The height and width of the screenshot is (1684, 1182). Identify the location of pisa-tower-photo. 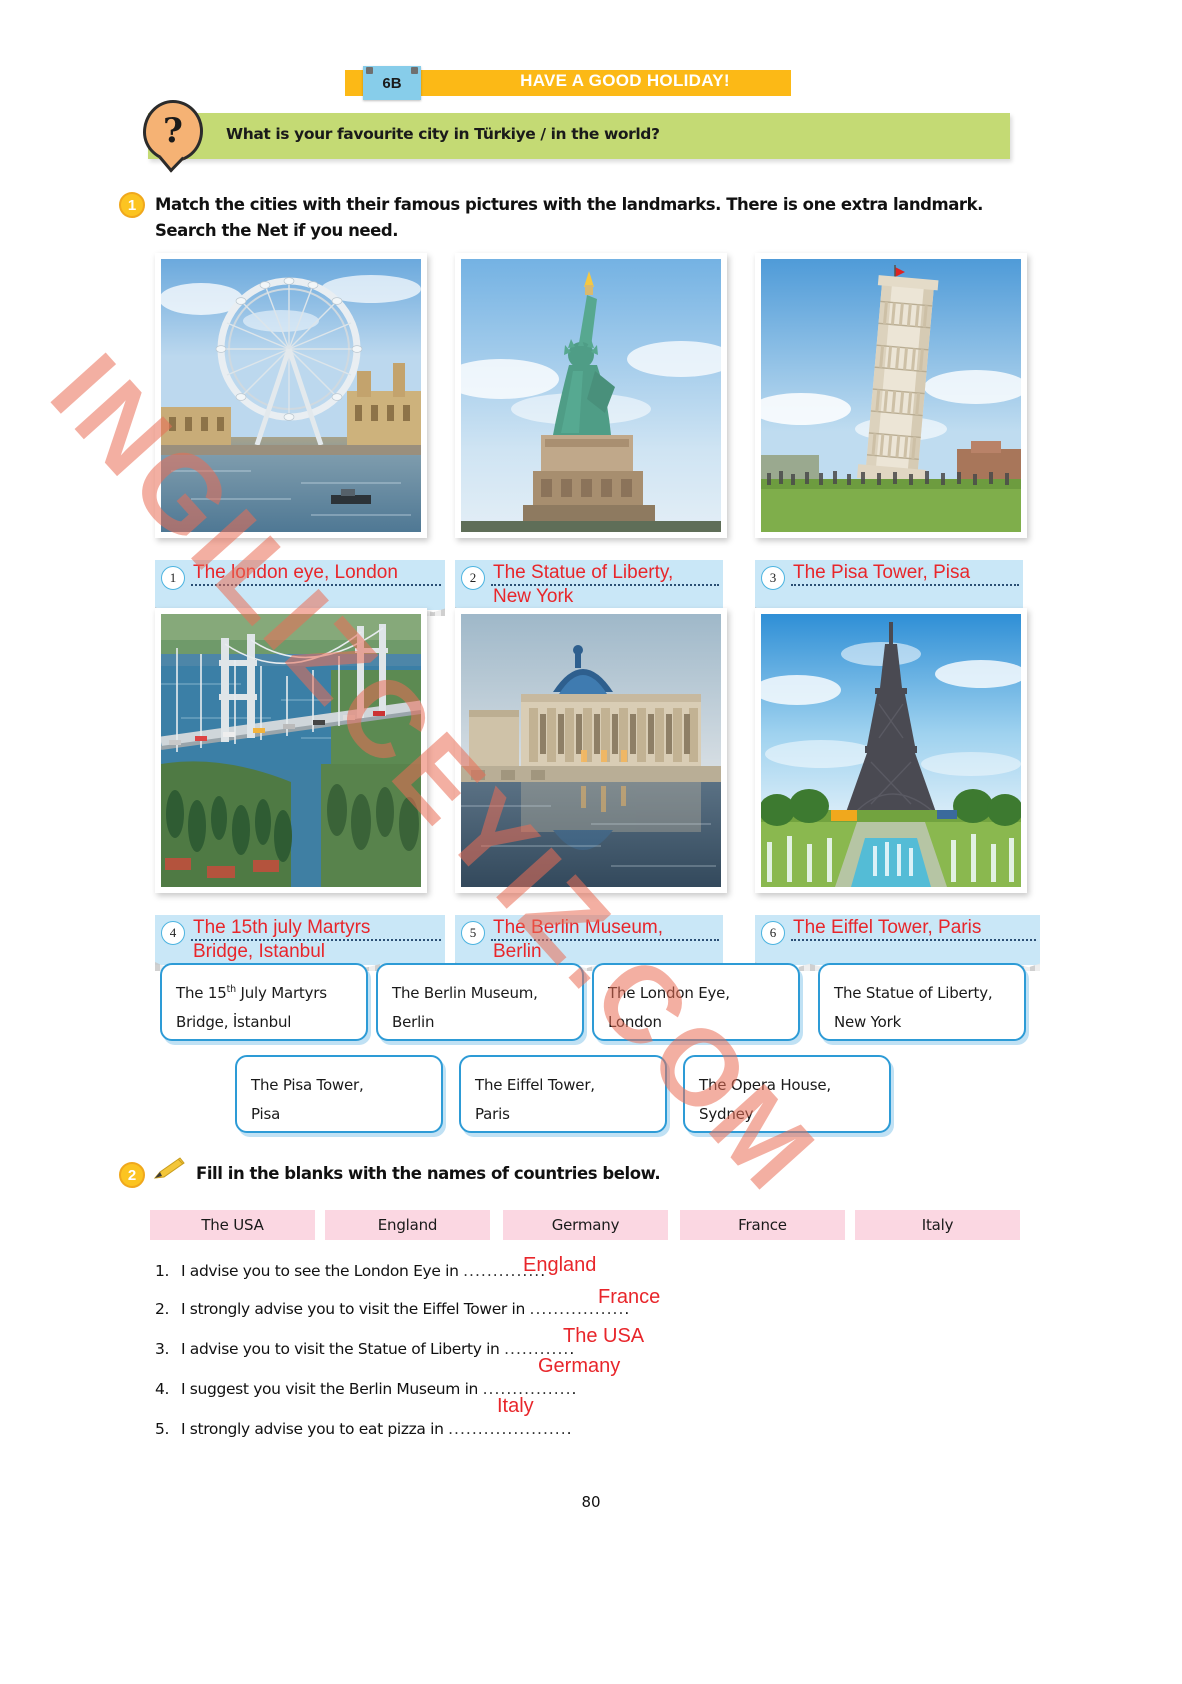
(891, 395).